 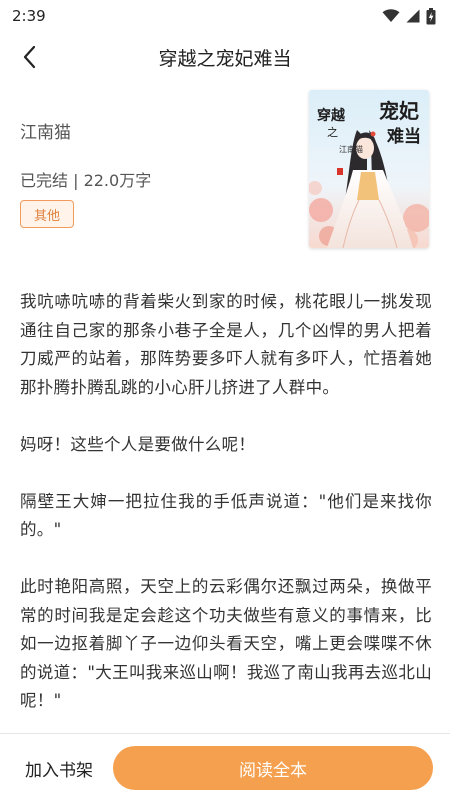 I want to click on svg-text: 之, so click(x=332, y=132).